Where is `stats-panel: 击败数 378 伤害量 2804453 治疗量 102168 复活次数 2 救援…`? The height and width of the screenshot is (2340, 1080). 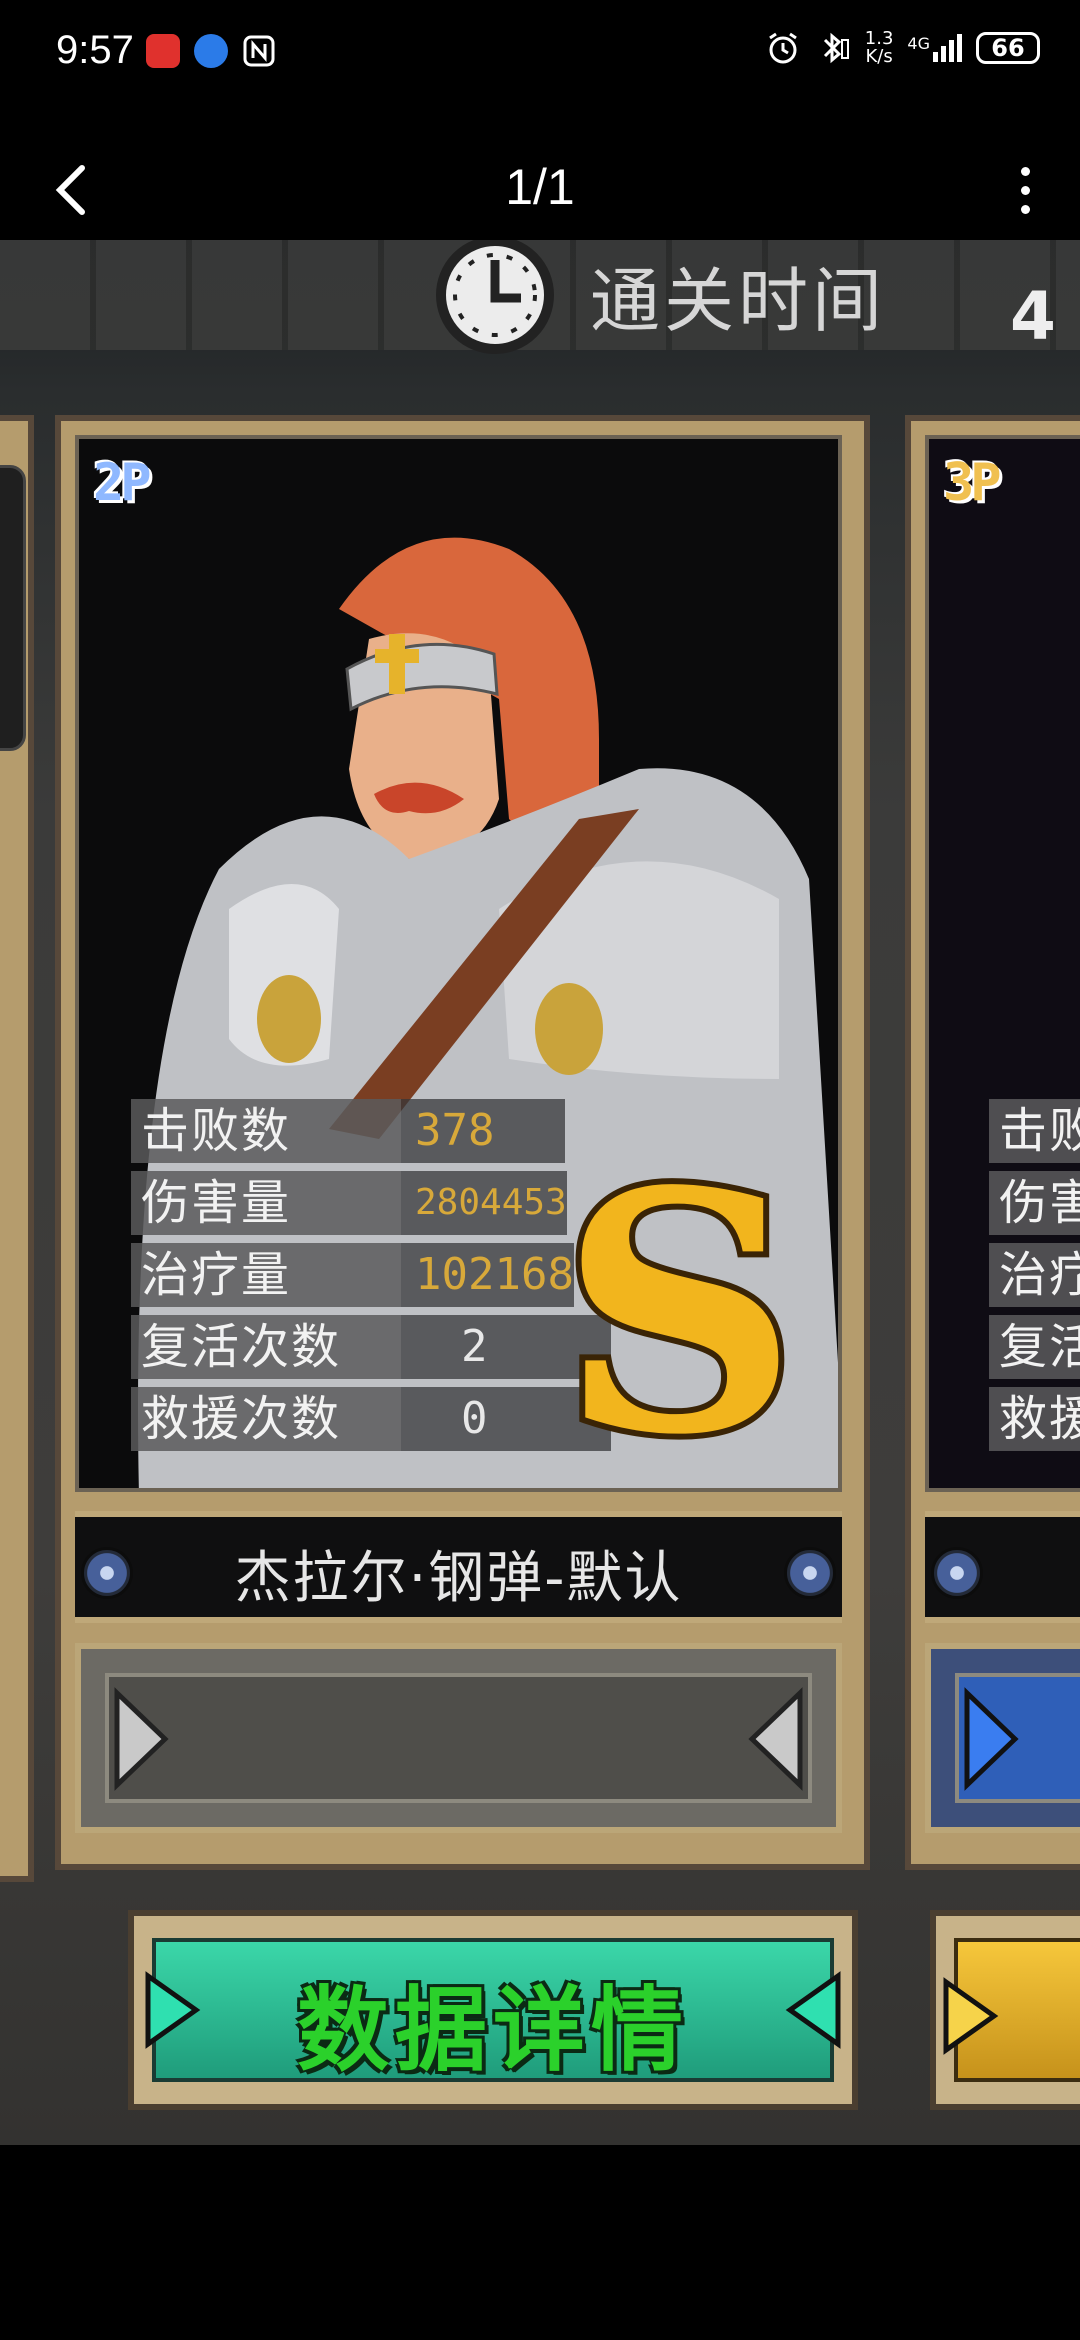
stats-panel: 击败数 378 伤害量 2804453 治疗量 102168 复活次数 2 救援… is located at coordinates (371, 1275).